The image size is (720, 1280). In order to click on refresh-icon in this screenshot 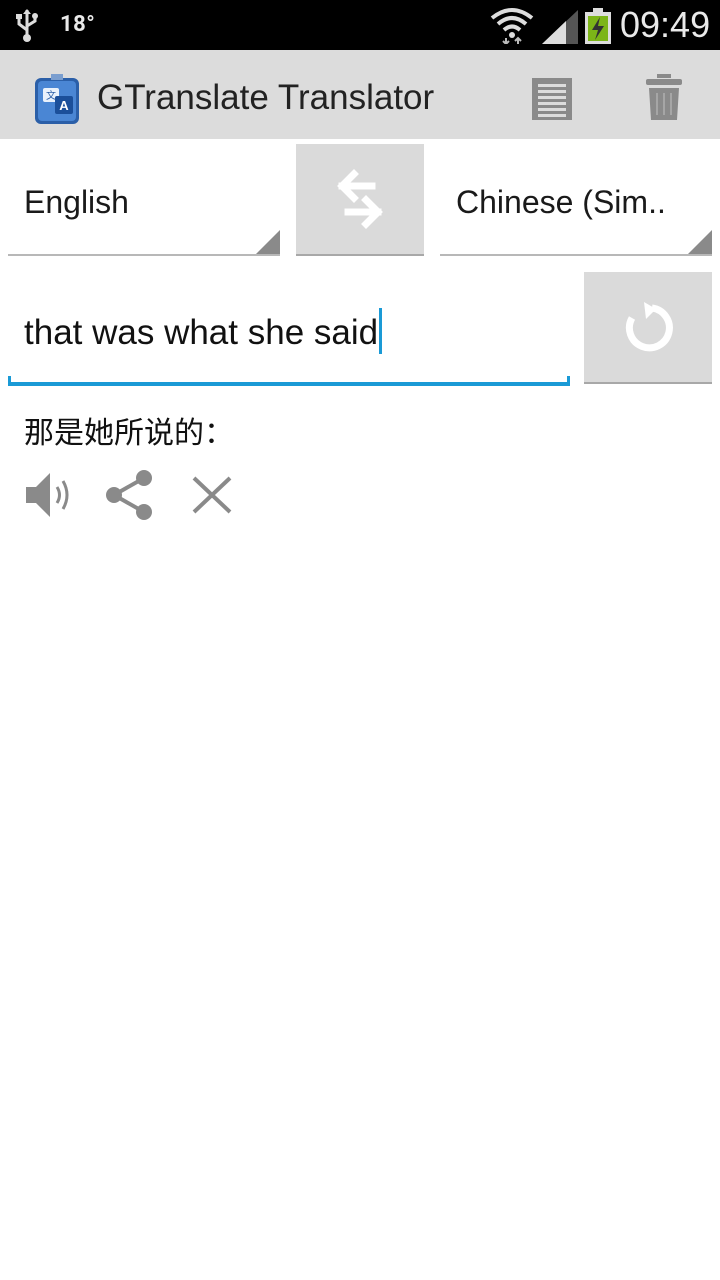, I will do `click(649, 327)`.